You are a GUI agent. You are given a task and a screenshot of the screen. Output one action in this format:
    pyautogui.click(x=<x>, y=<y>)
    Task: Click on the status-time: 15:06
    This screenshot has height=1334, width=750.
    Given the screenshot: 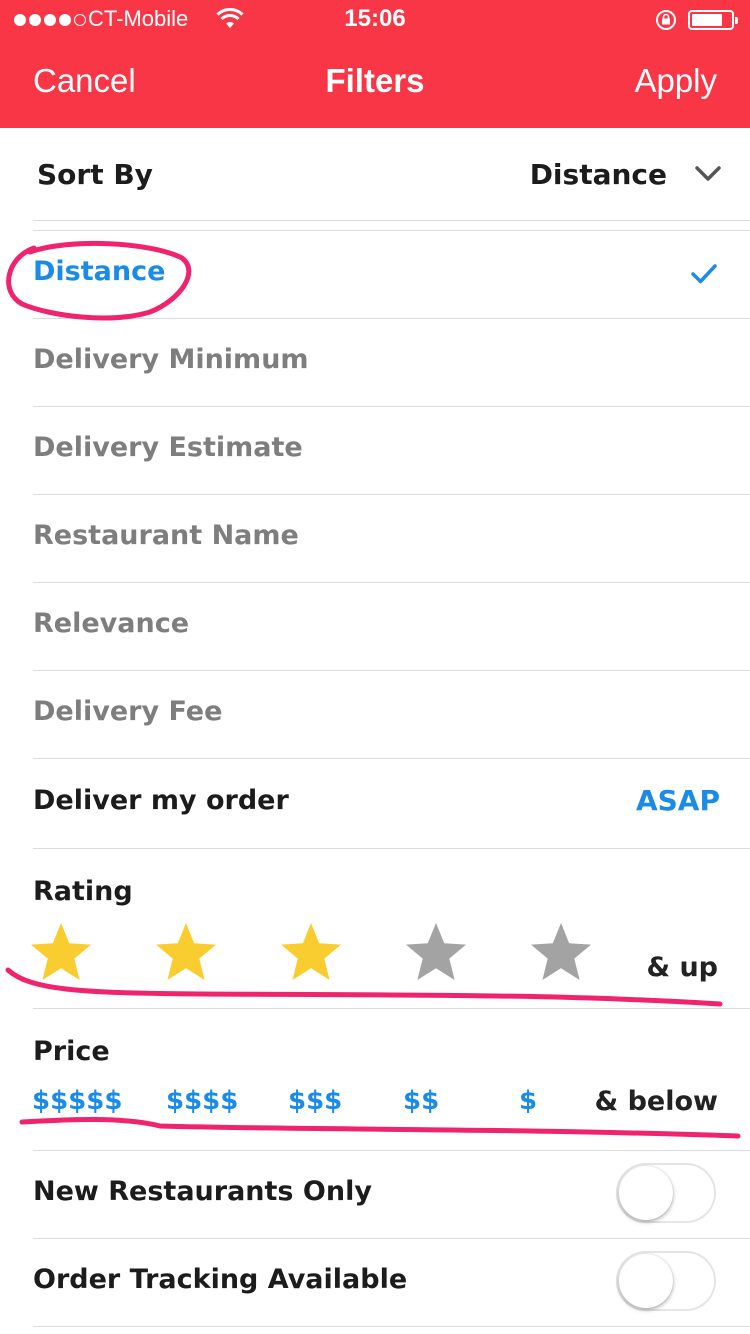 What is the action you would take?
    pyautogui.click(x=375, y=18)
    